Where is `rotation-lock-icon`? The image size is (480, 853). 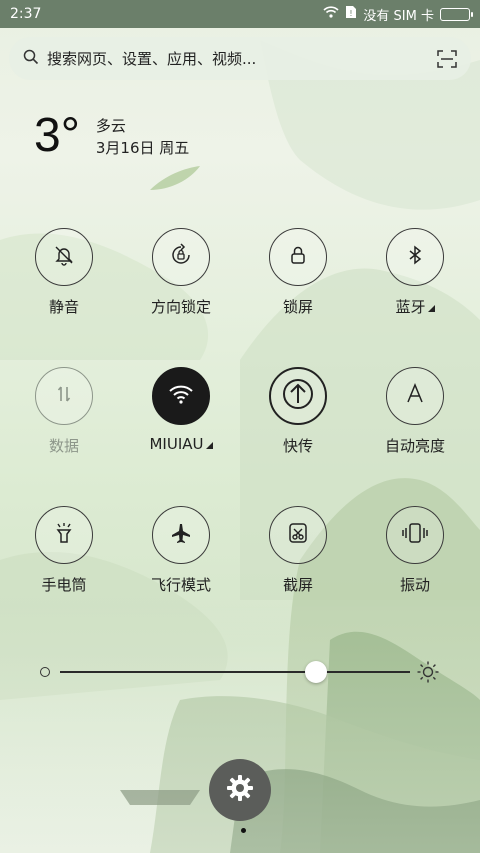
rotation-lock-icon is located at coordinates (181, 257).